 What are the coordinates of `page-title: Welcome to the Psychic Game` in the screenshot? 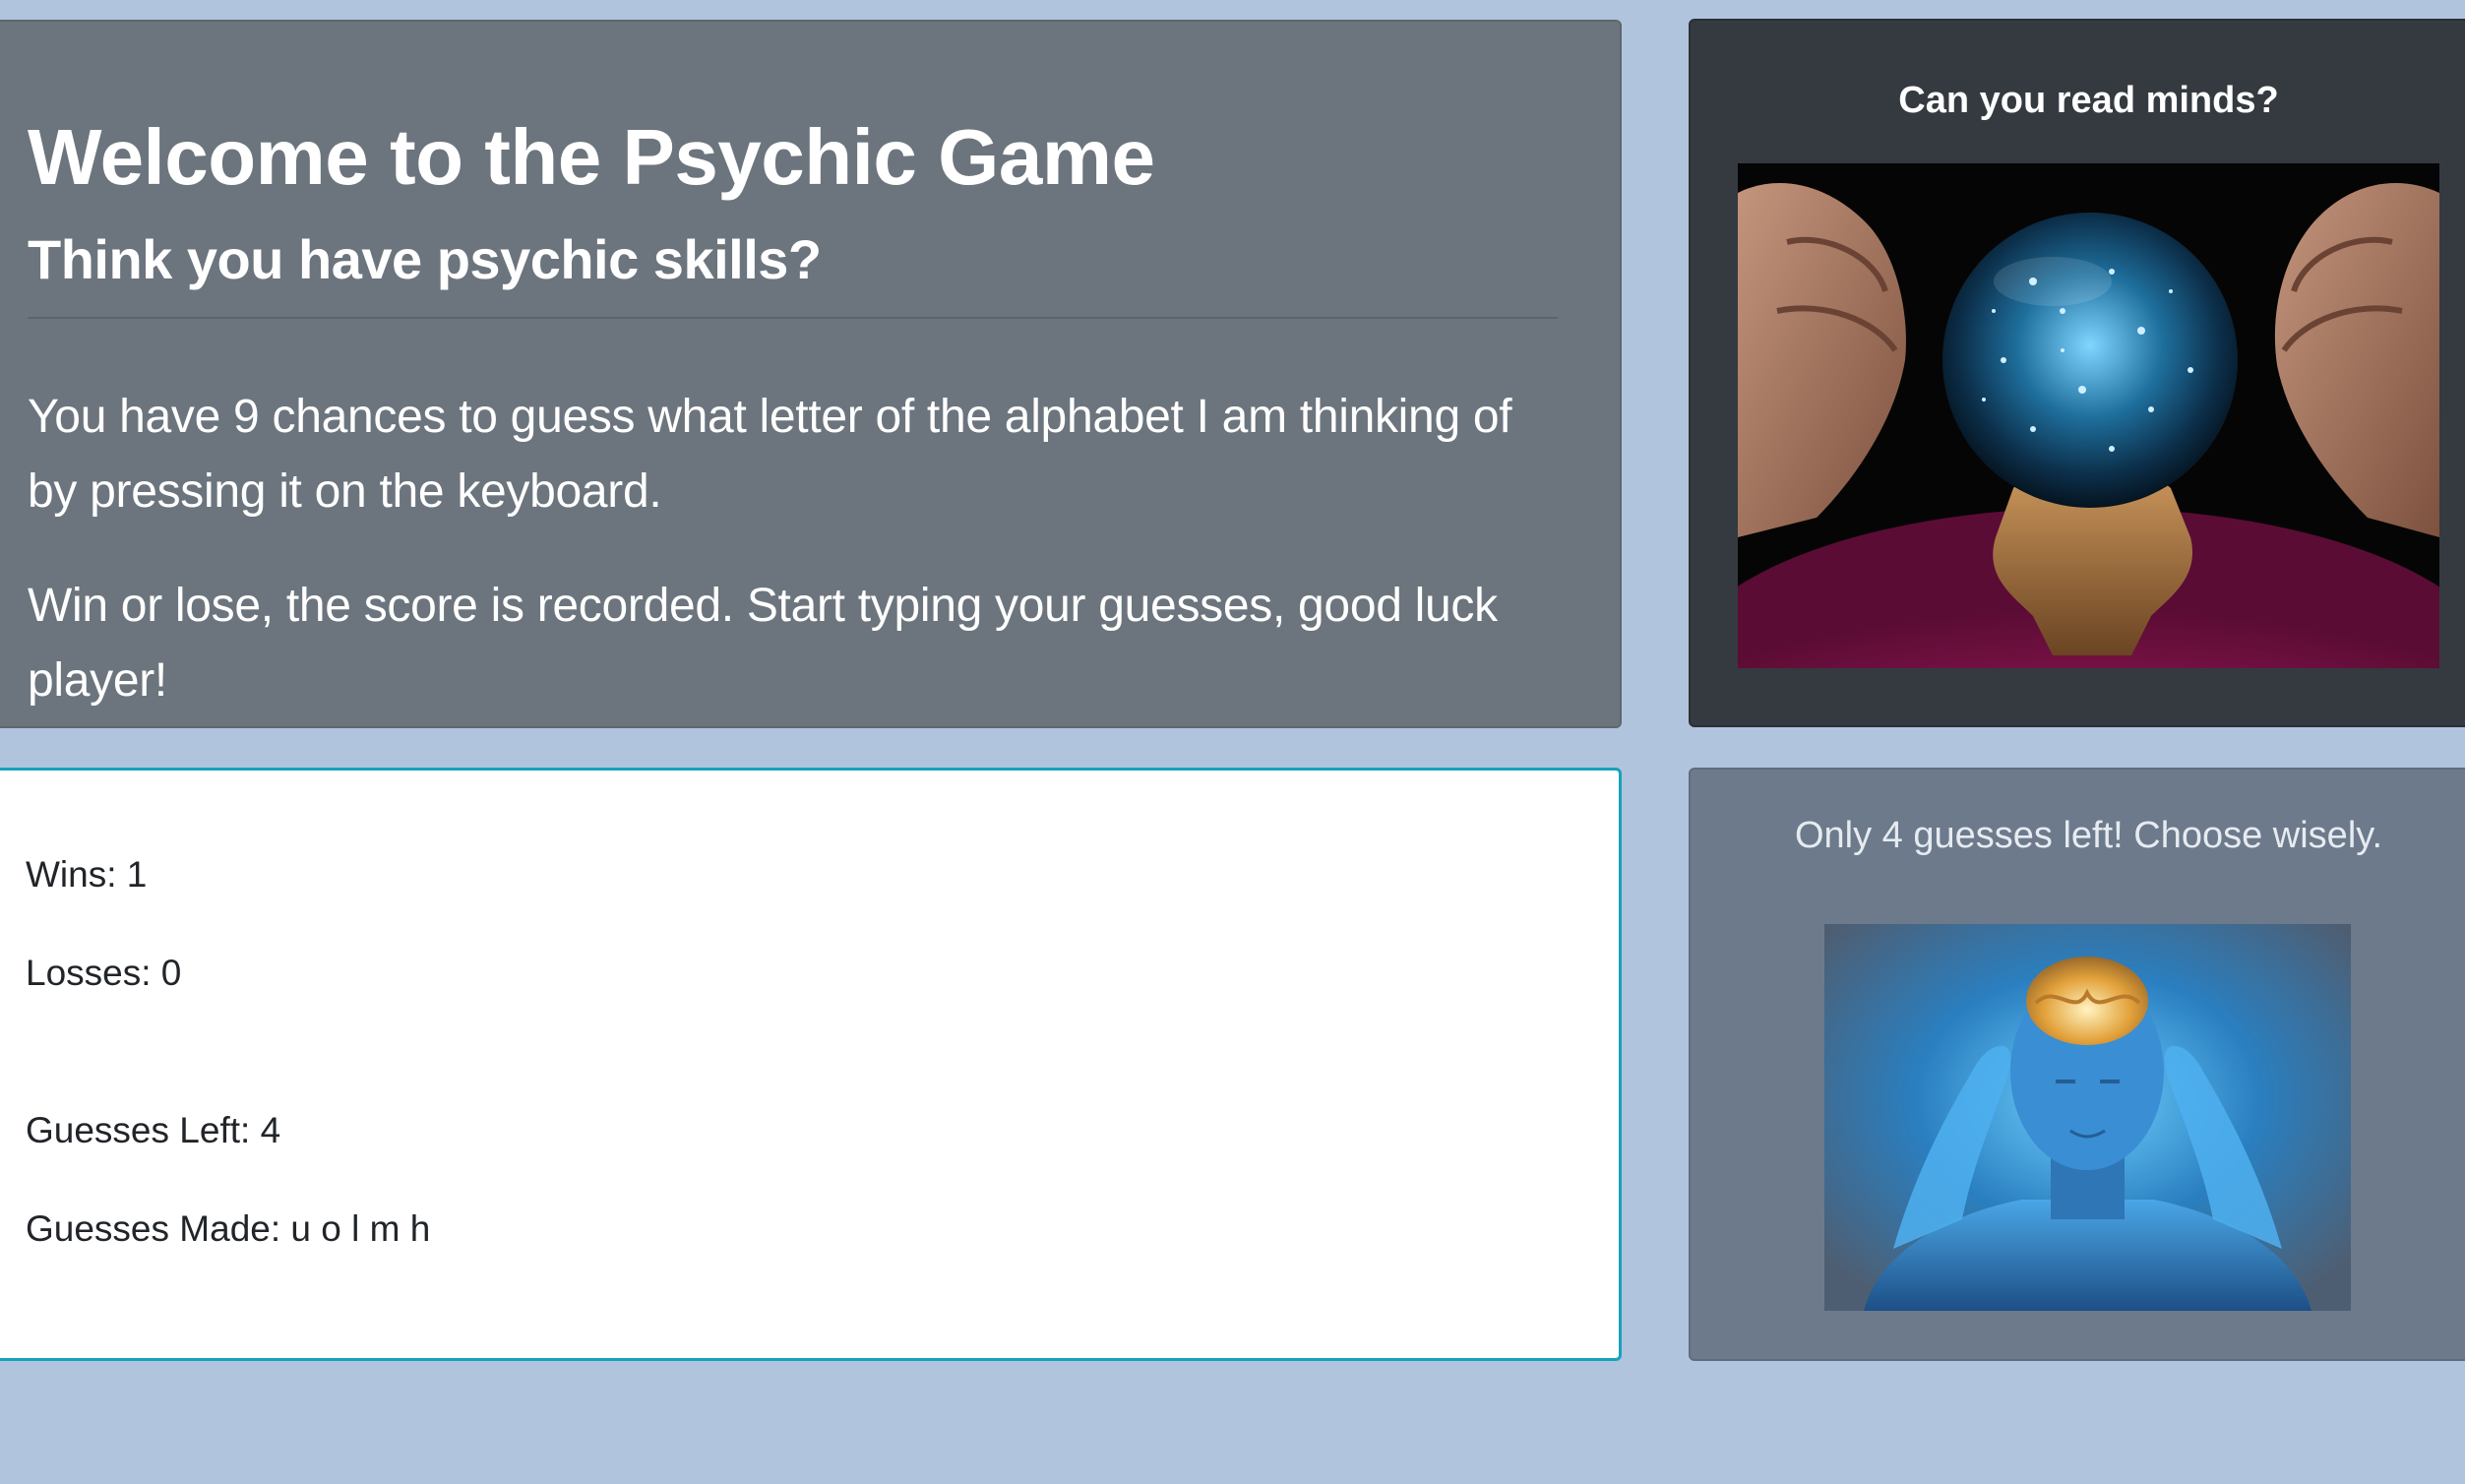 It's located at (592, 157).